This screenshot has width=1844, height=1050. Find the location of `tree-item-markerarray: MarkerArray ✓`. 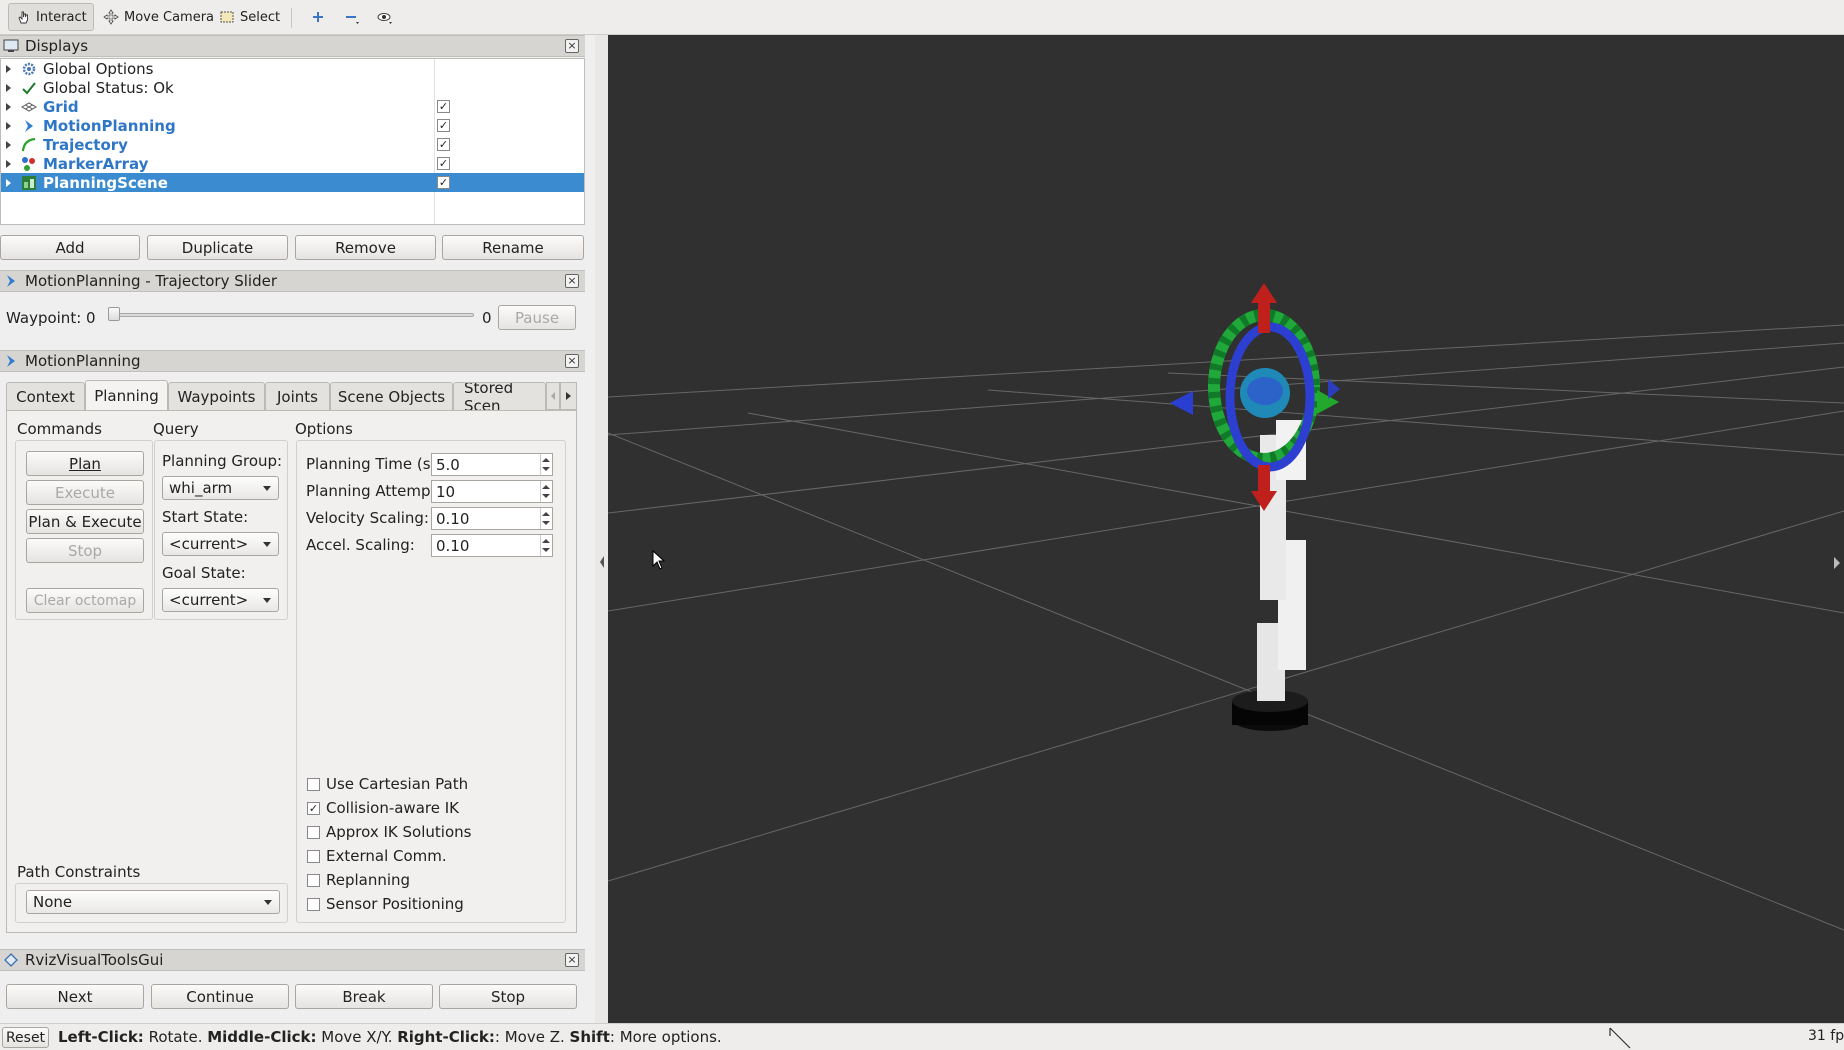

tree-item-markerarray: MarkerArray ✓ is located at coordinates (292, 163).